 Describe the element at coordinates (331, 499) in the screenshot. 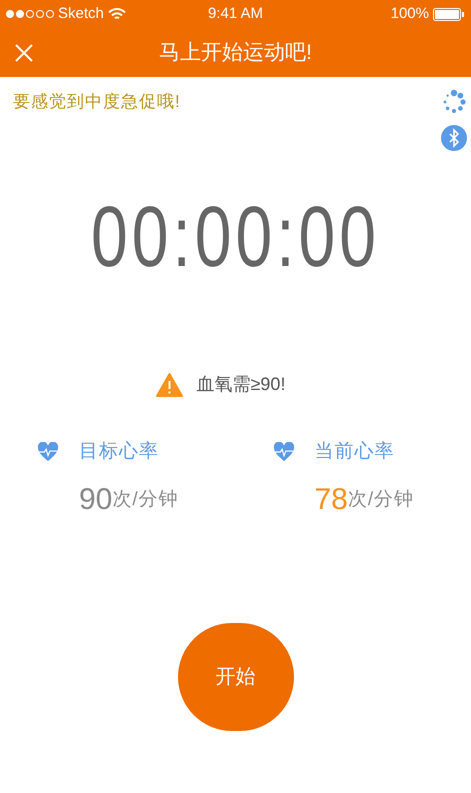

I see `heart-rate-value: 78` at that location.